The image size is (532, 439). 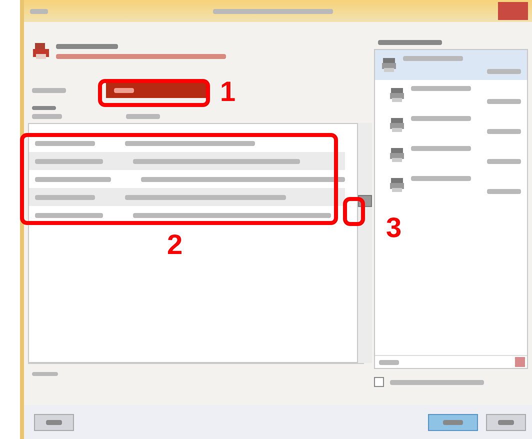 I want to click on callout-frame, so click(x=354, y=211).